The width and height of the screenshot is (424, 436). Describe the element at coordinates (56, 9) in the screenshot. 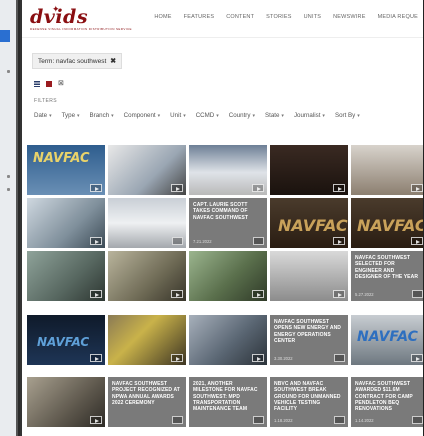

I see `logo-star-icon: ✦` at that location.